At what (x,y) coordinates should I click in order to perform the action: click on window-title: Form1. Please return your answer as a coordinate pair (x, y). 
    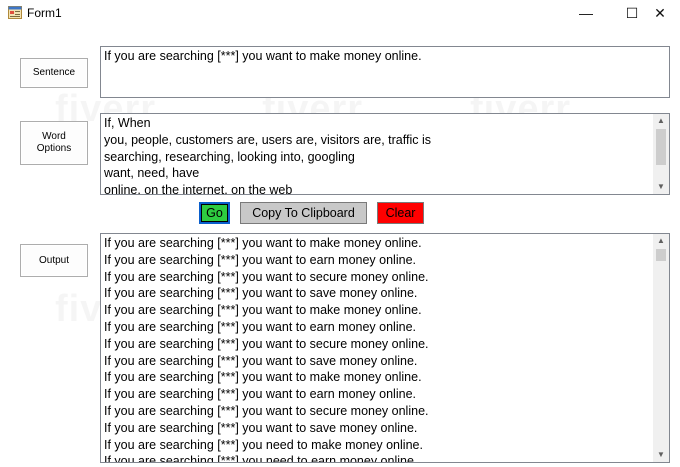
    Looking at the image, I should click on (44, 13).